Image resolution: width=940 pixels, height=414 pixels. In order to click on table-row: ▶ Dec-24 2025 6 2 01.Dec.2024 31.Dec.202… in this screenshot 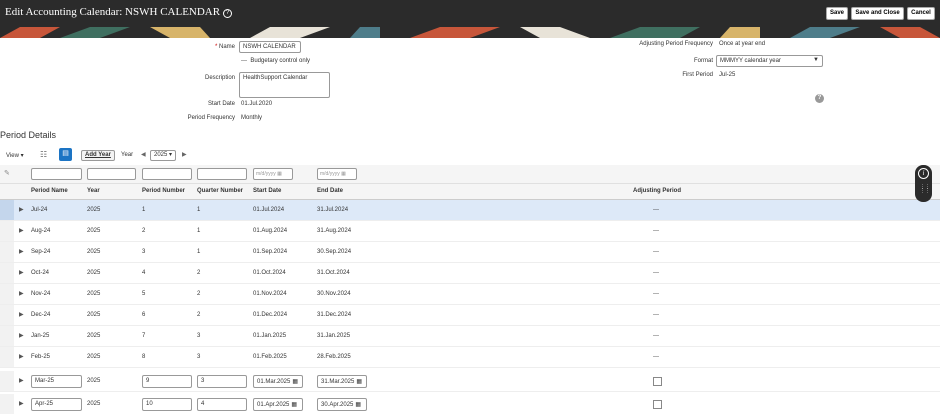, I will do `click(470, 315)`.